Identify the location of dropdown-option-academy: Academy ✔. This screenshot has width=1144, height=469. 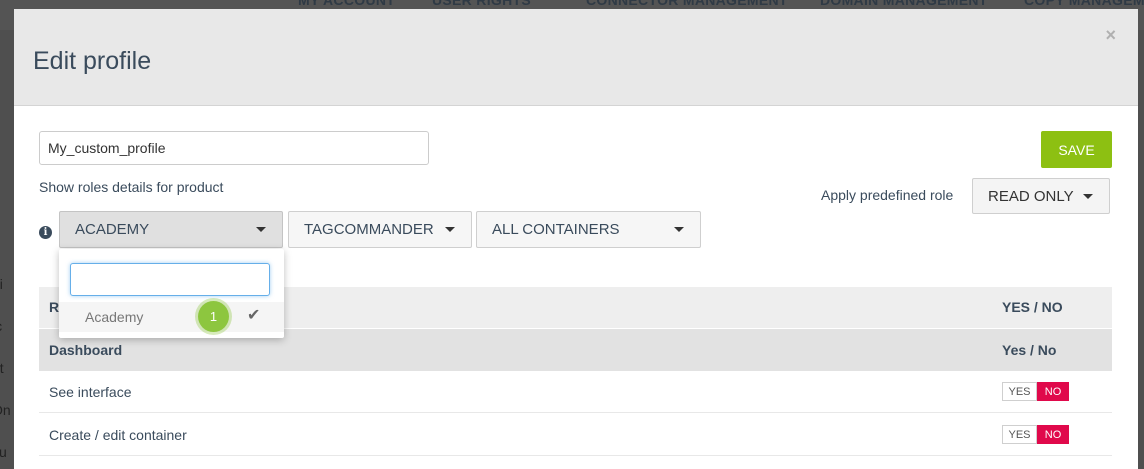
(171, 317).